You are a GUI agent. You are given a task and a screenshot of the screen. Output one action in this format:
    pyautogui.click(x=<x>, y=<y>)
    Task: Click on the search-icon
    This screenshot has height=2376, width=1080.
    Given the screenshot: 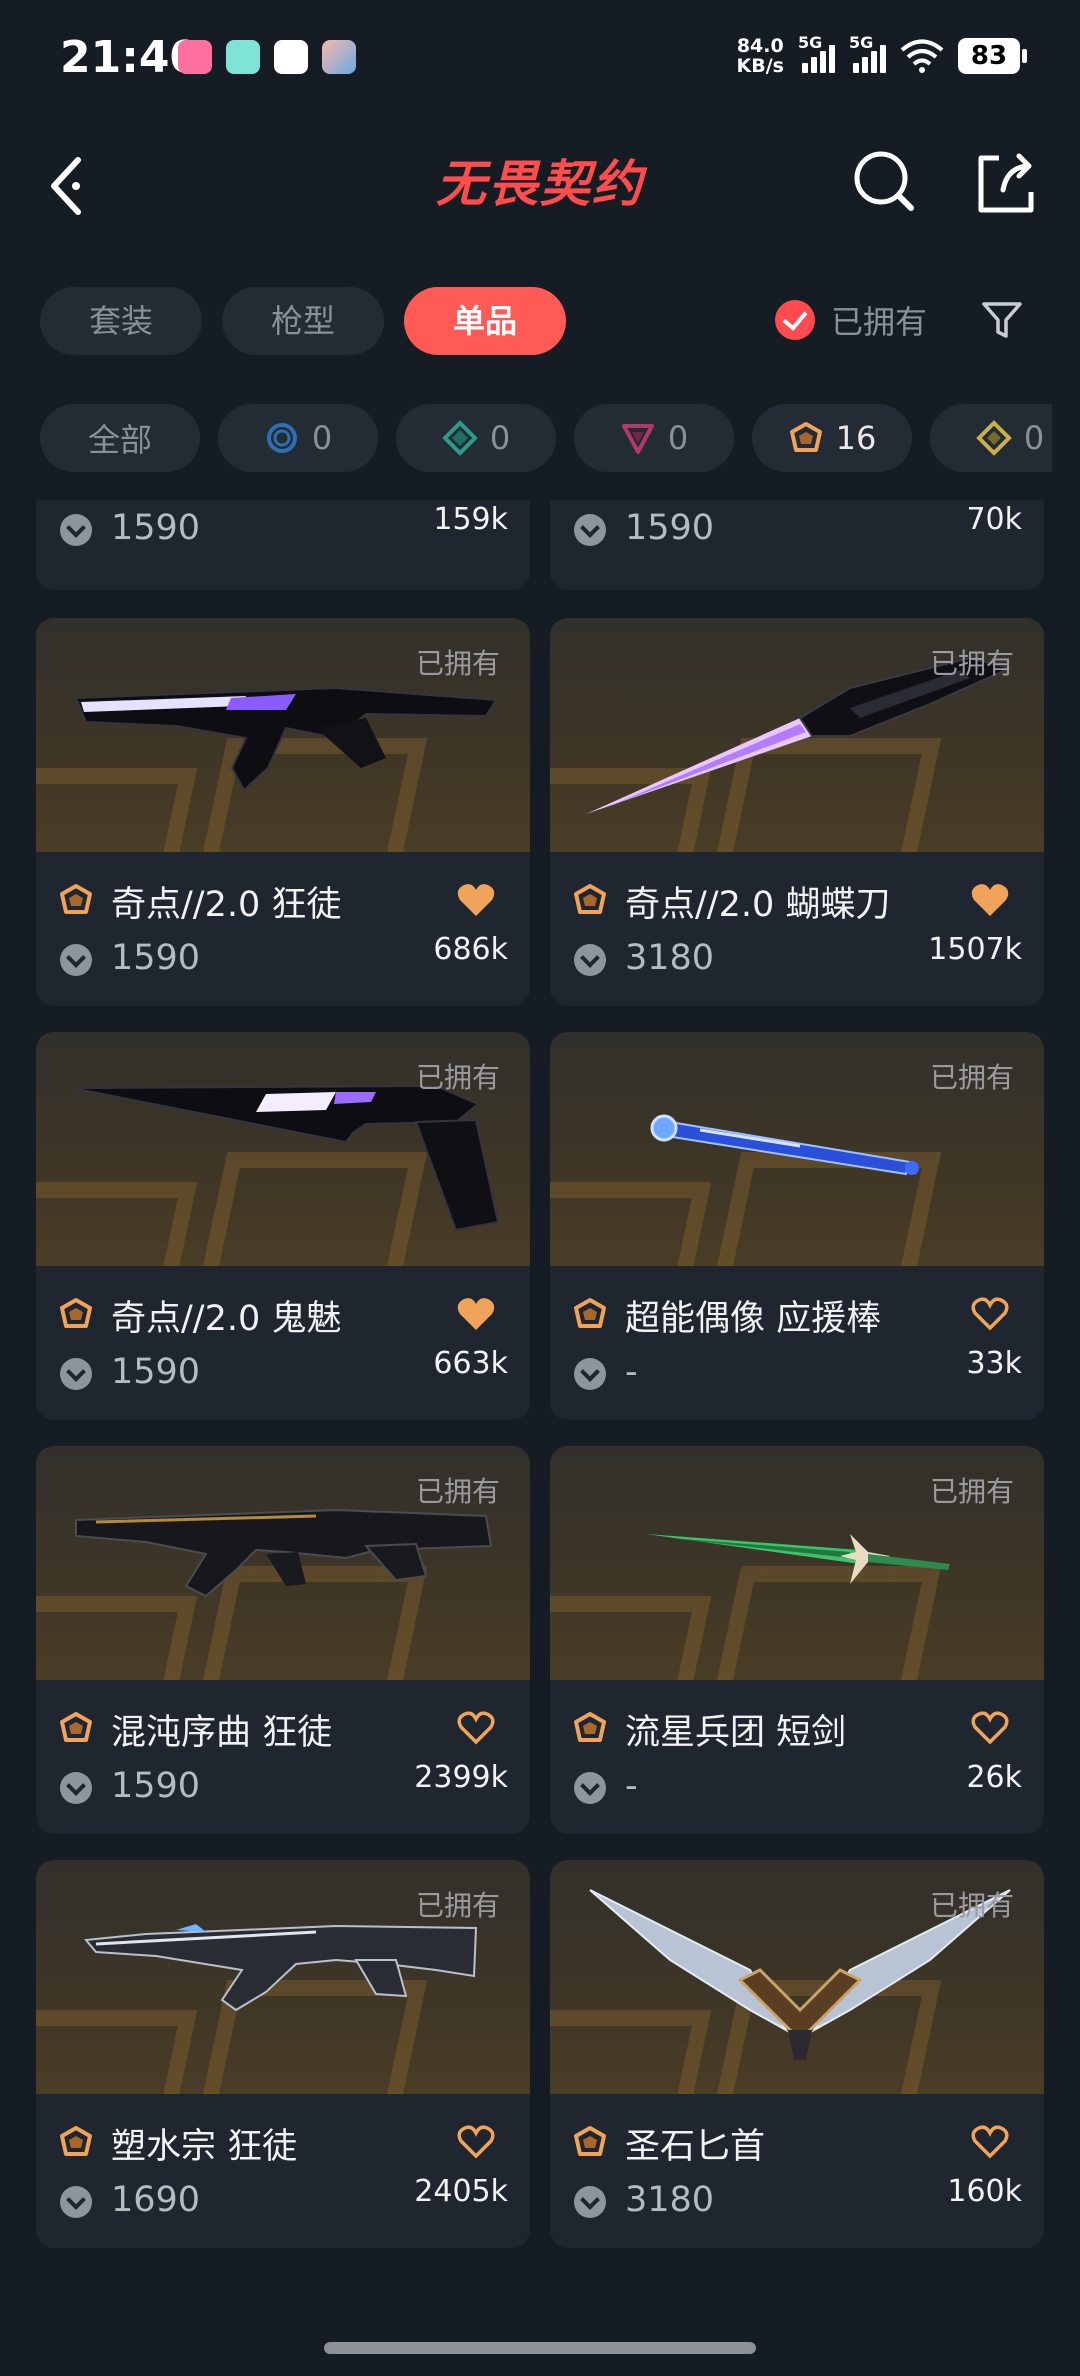 What is the action you would take?
    pyautogui.click(x=884, y=181)
    